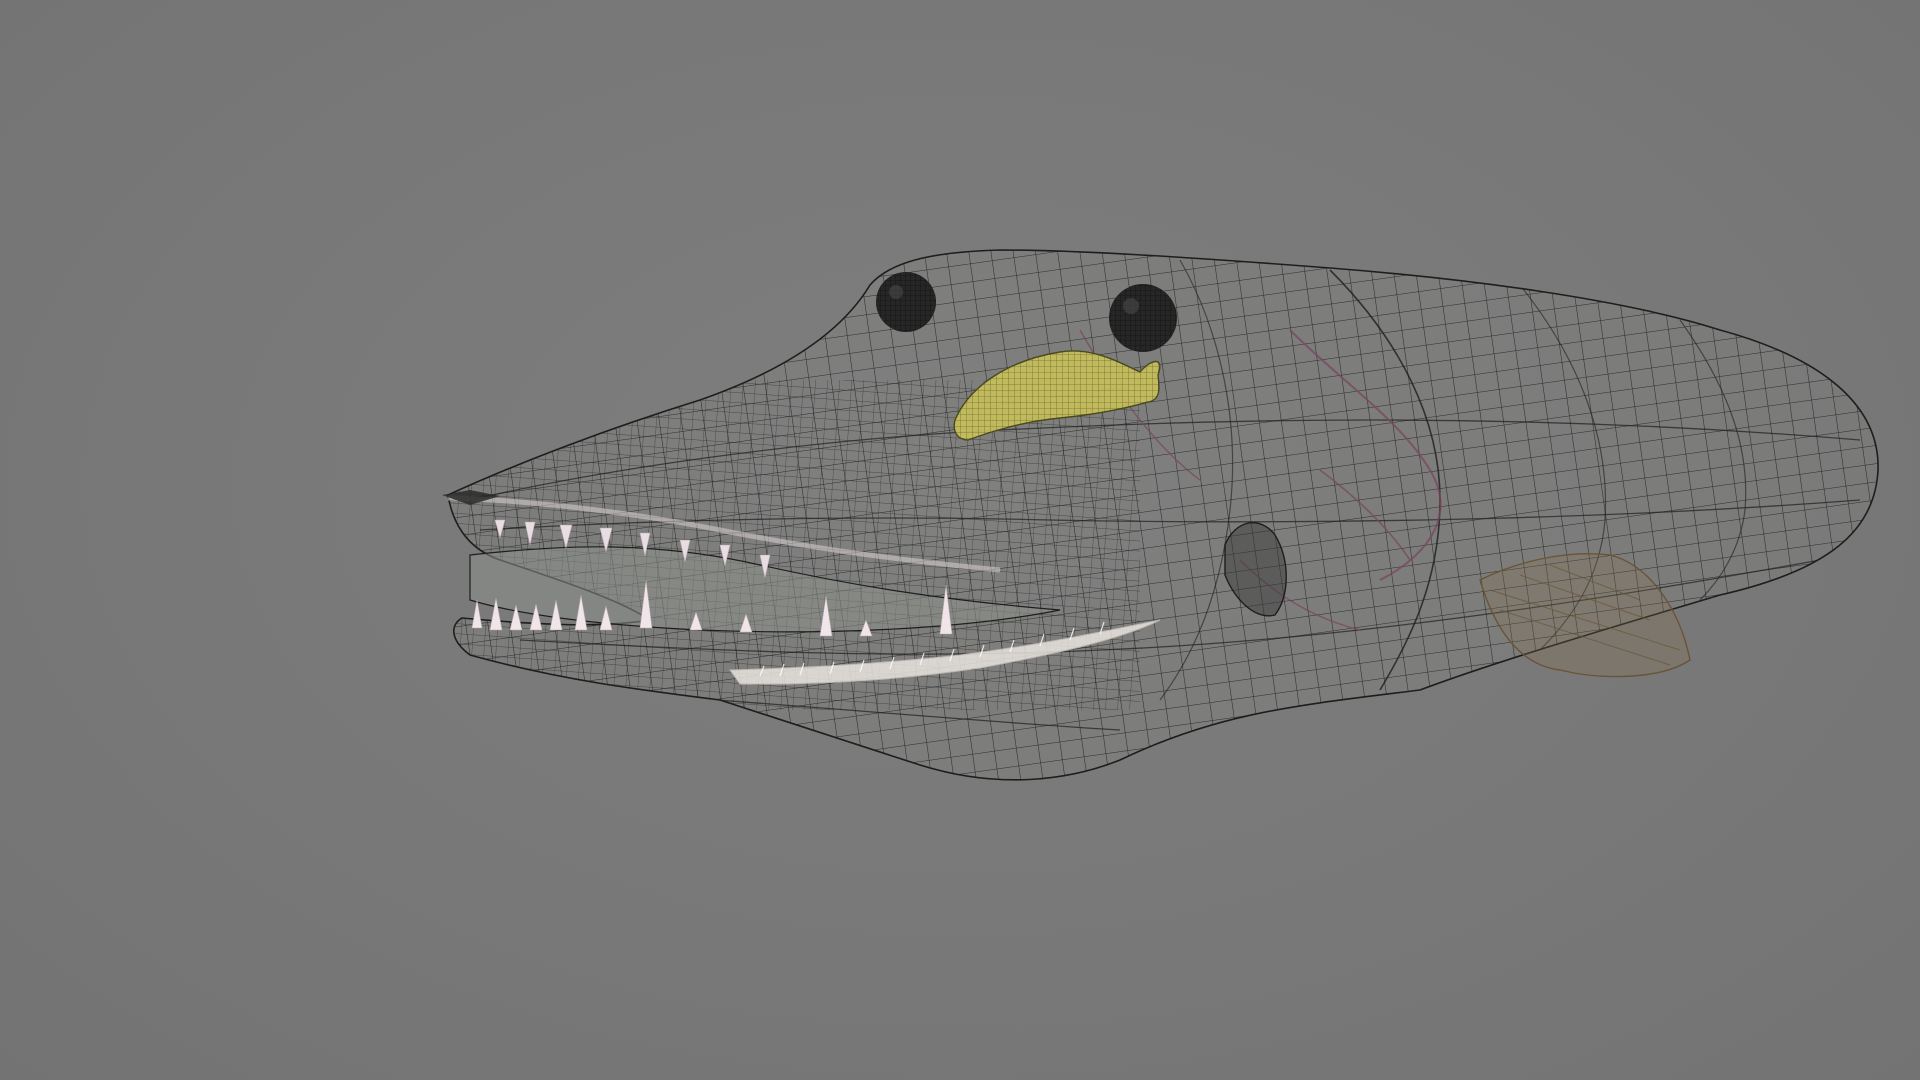 The image size is (1920, 1080). What do you see at coordinates (1143, 318) in the screenshot?
I see `right-eye` at bounding box center [1143, 318].